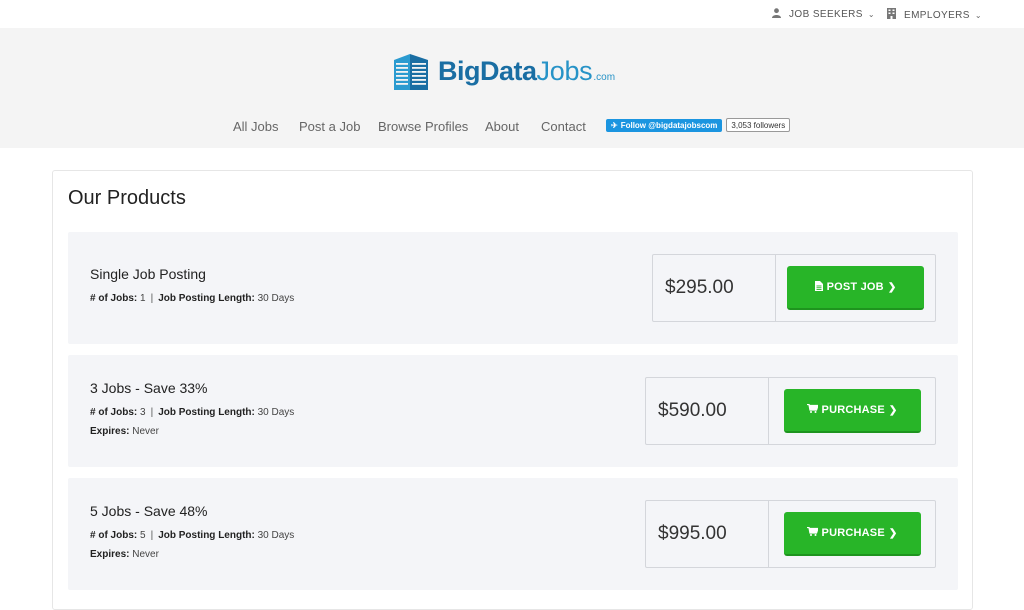  What do you see at coordinates (143, 412) in the screenshot?
I see `jobs-count-value: 3` at bounding box center [143, 412].